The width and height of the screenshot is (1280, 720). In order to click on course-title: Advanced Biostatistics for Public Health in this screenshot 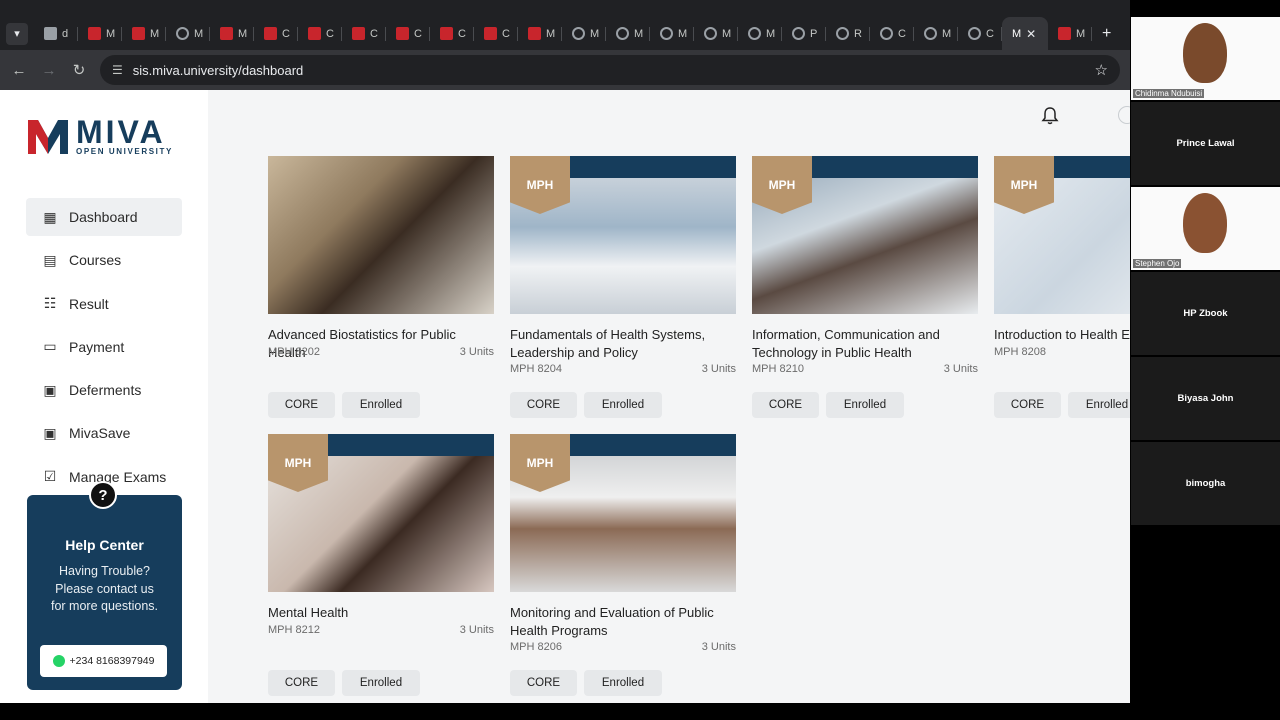, I will do `click(381, 343)`.